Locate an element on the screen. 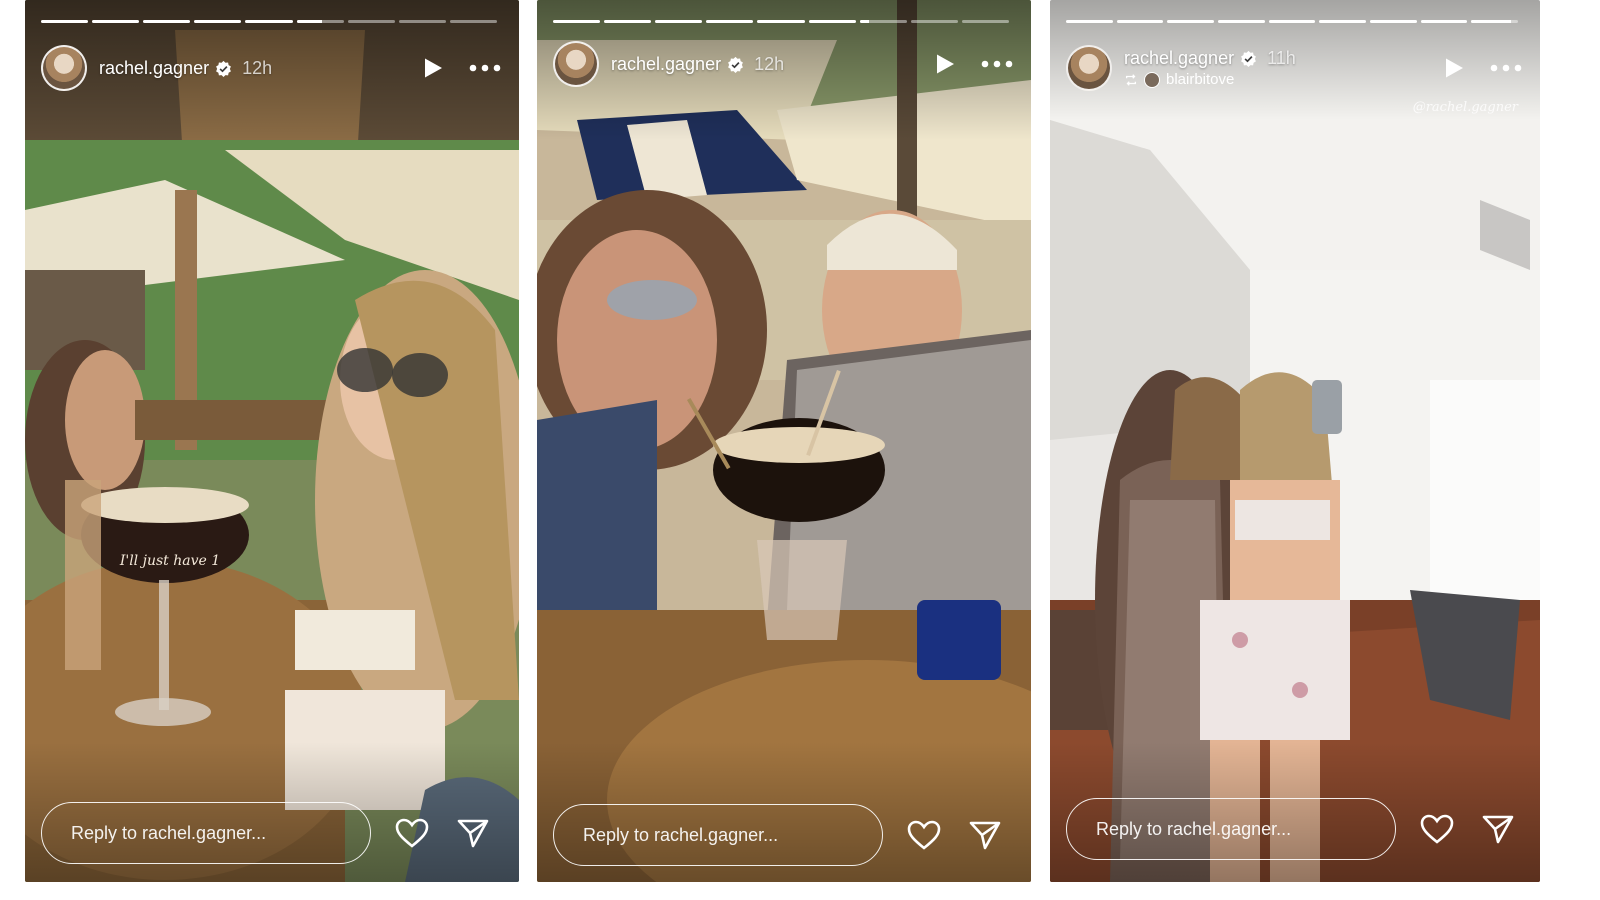  repost-attribution: blairbitove is located at coordinates (1210, 79).